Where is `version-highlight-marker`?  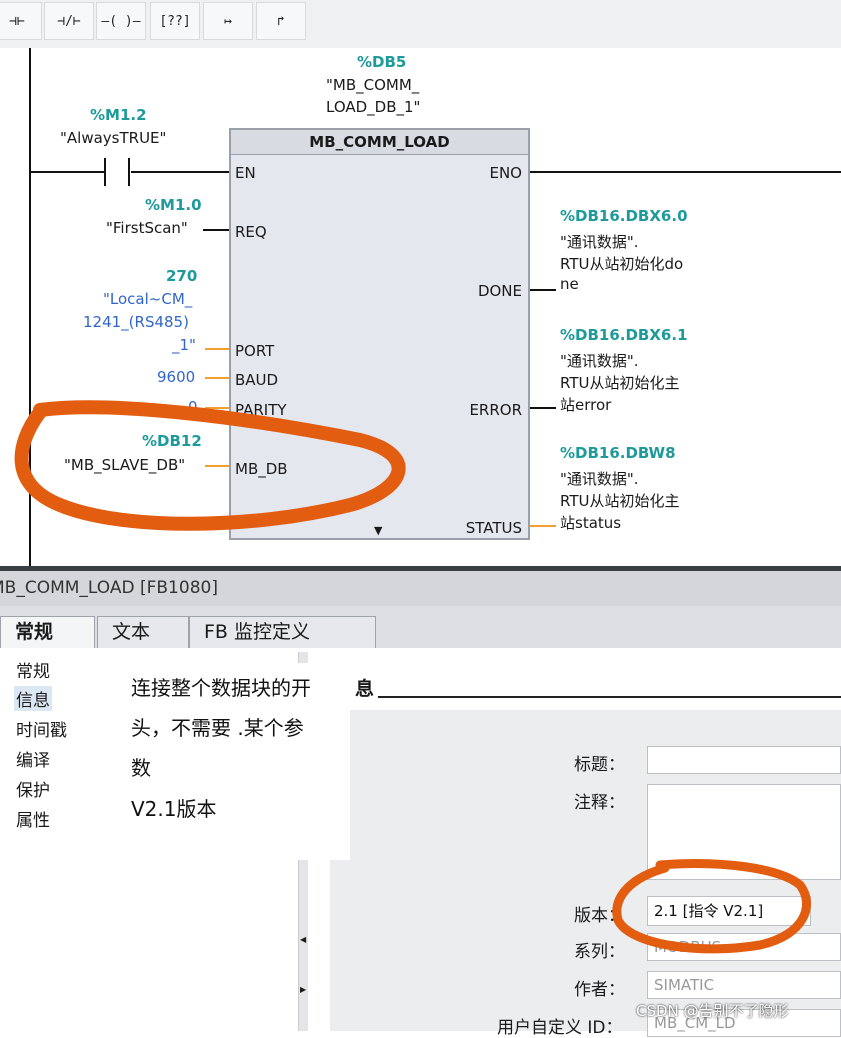 version-highlight-marker is located at coordinates (711, 906).